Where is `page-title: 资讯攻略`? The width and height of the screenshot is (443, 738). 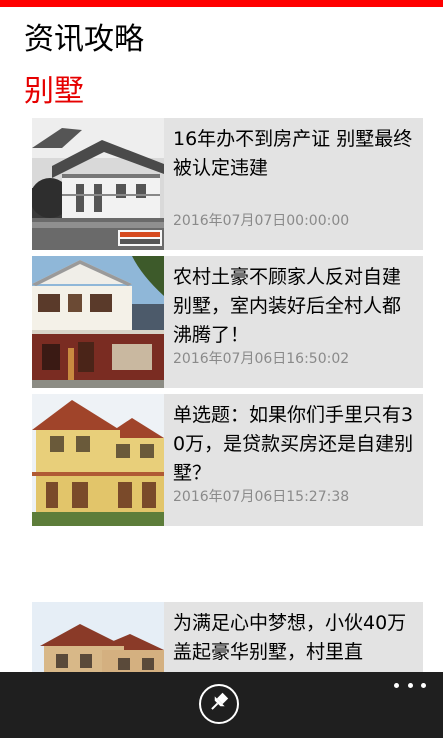 page-title: 资讯攻略 is located at coordinates (84, 39).